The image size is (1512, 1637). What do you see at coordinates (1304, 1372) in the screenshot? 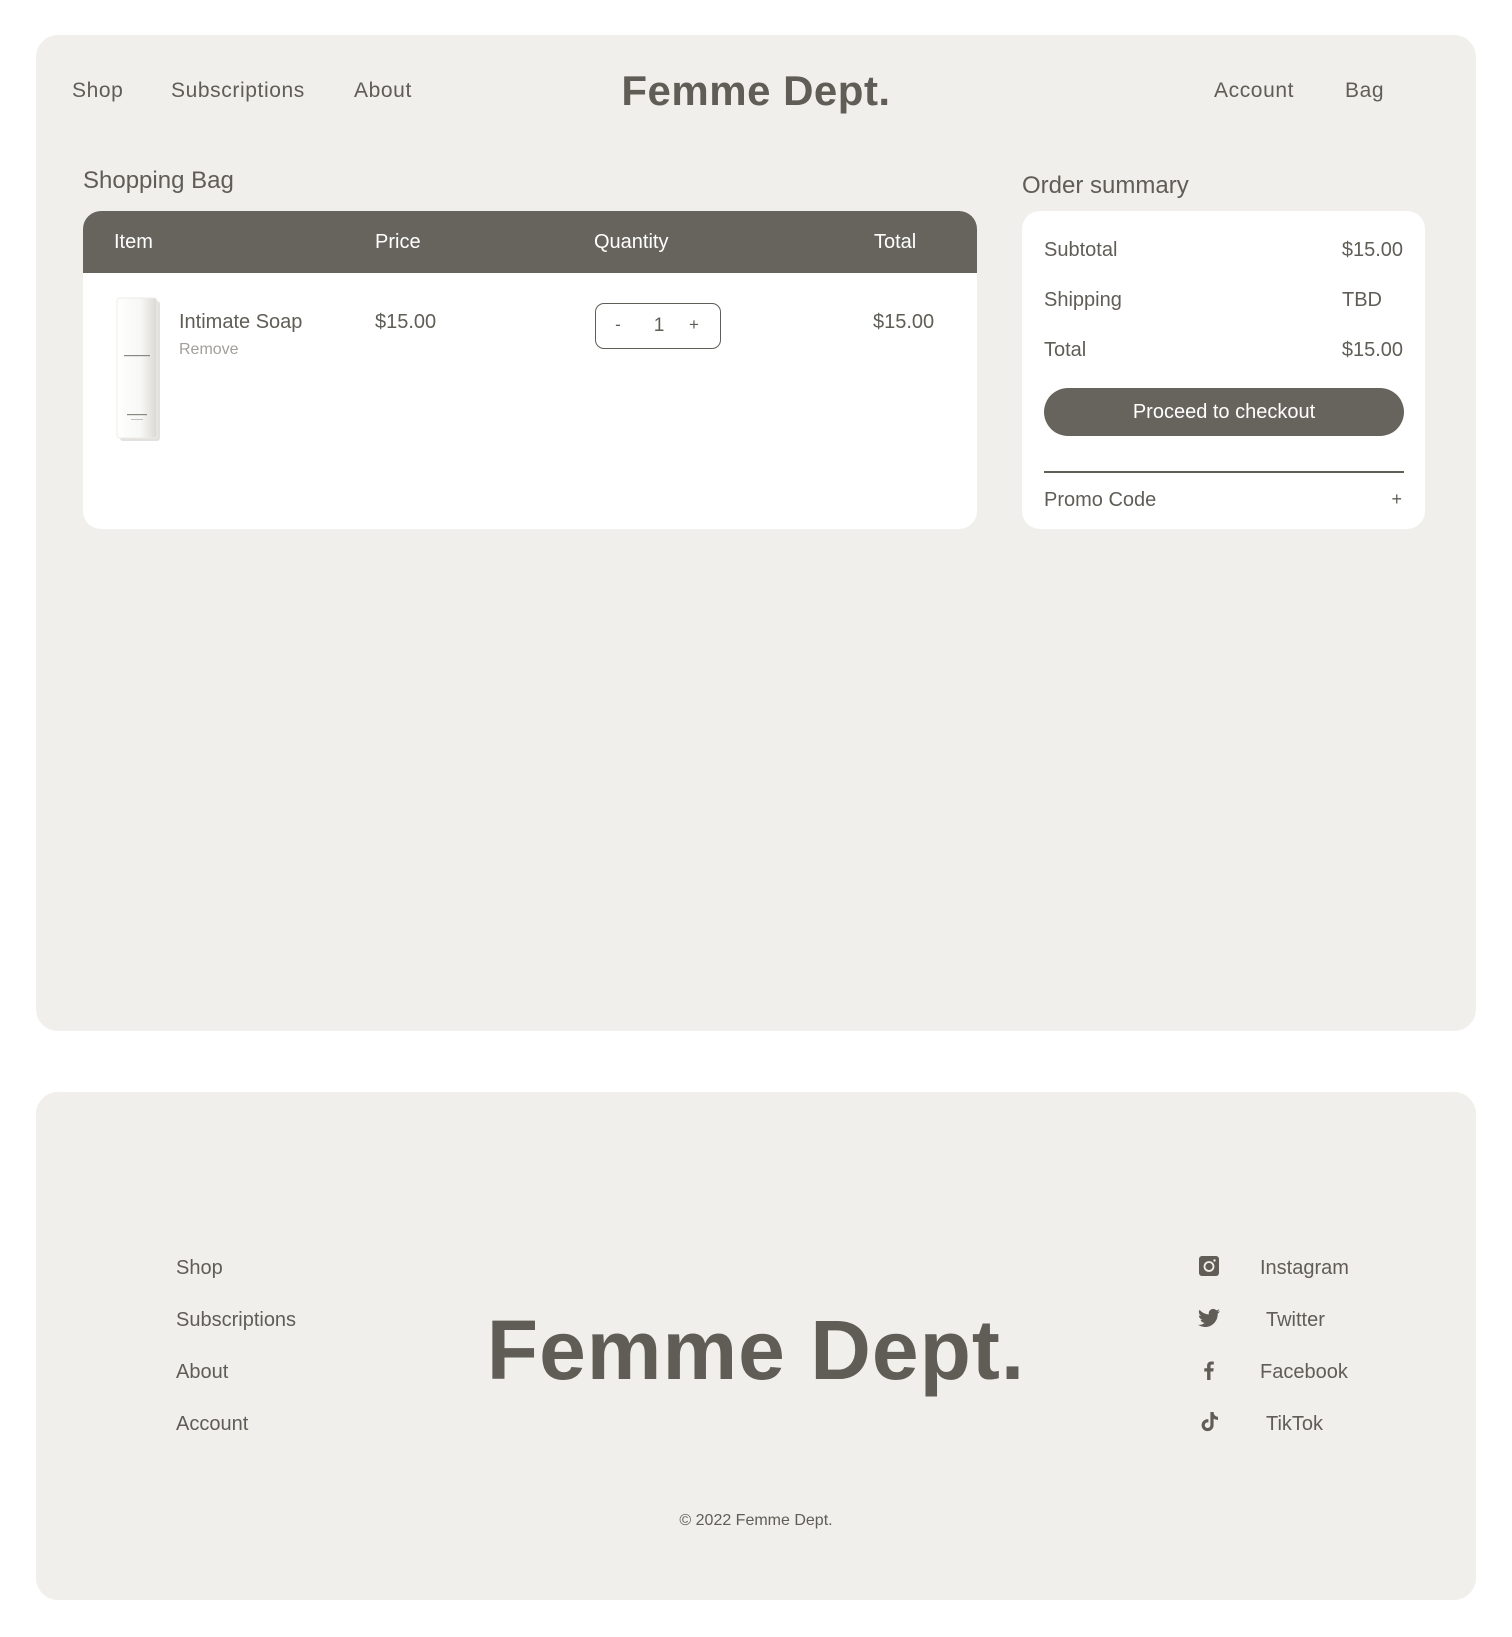
I see `facebook-link: Facebook` at bounding box center [1304, 1372].